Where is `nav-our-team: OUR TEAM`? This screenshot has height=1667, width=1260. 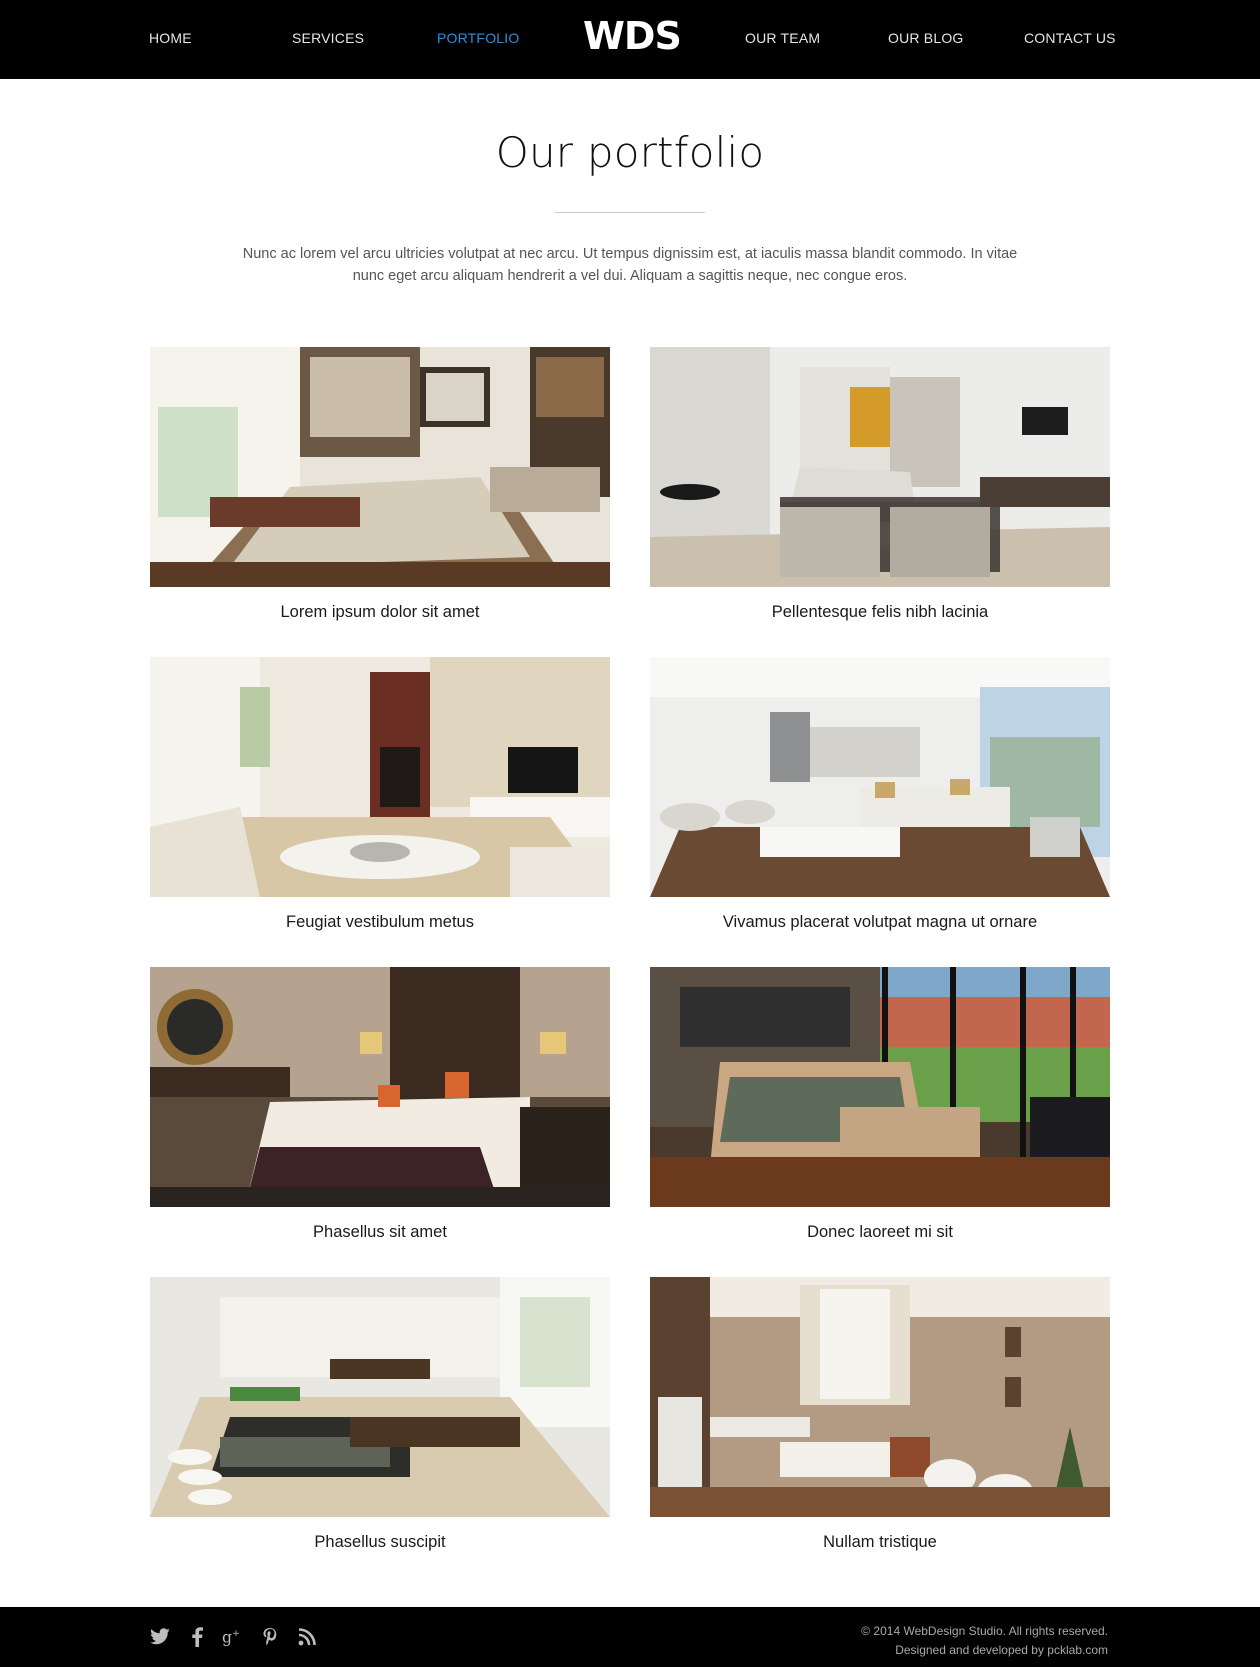
nav-our-team: OUR TEAM is located at coordinates (782, 38).